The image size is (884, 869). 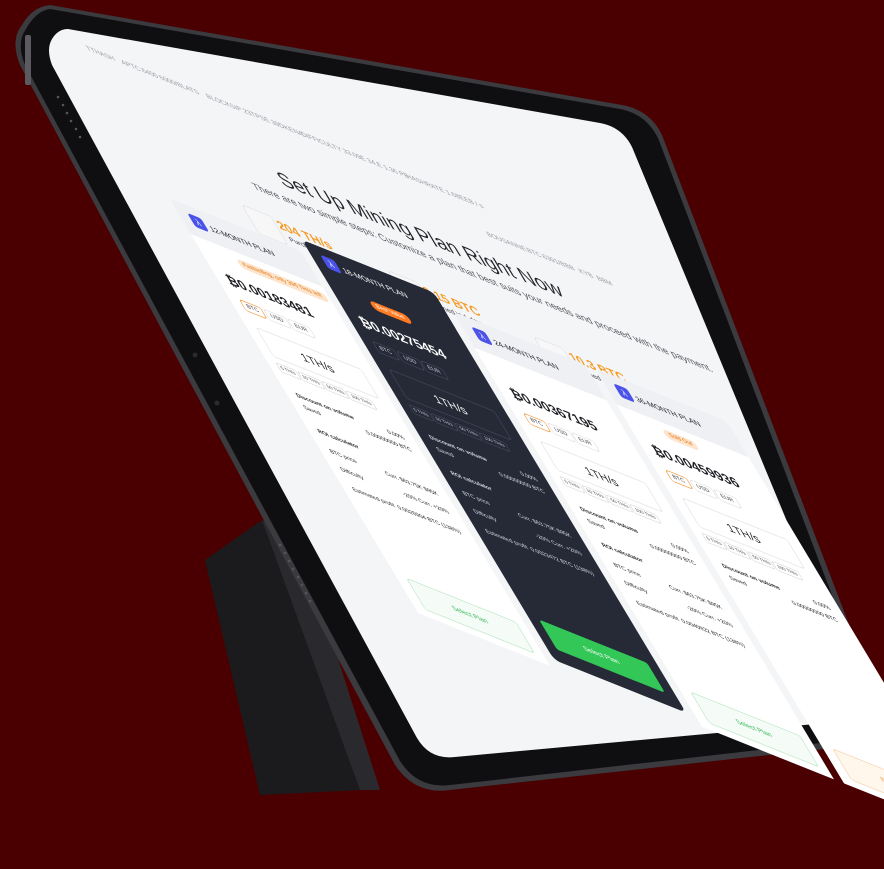 What do you see at coordinates (784, 600) in the screenshot?
I see `saved-row: Saved 0.00000000 BTC` at bounding box center [784, 600].